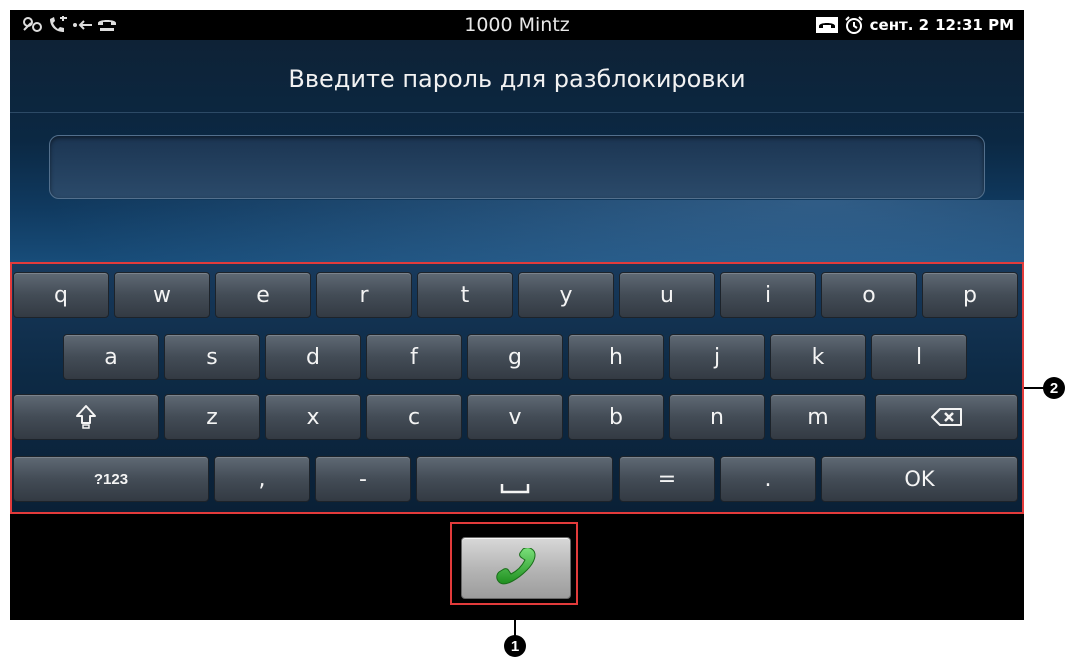  What do you see at coordinates (69, 25) in the screenshot?
I see `status-icons-left` at bounding box center [69, 25].